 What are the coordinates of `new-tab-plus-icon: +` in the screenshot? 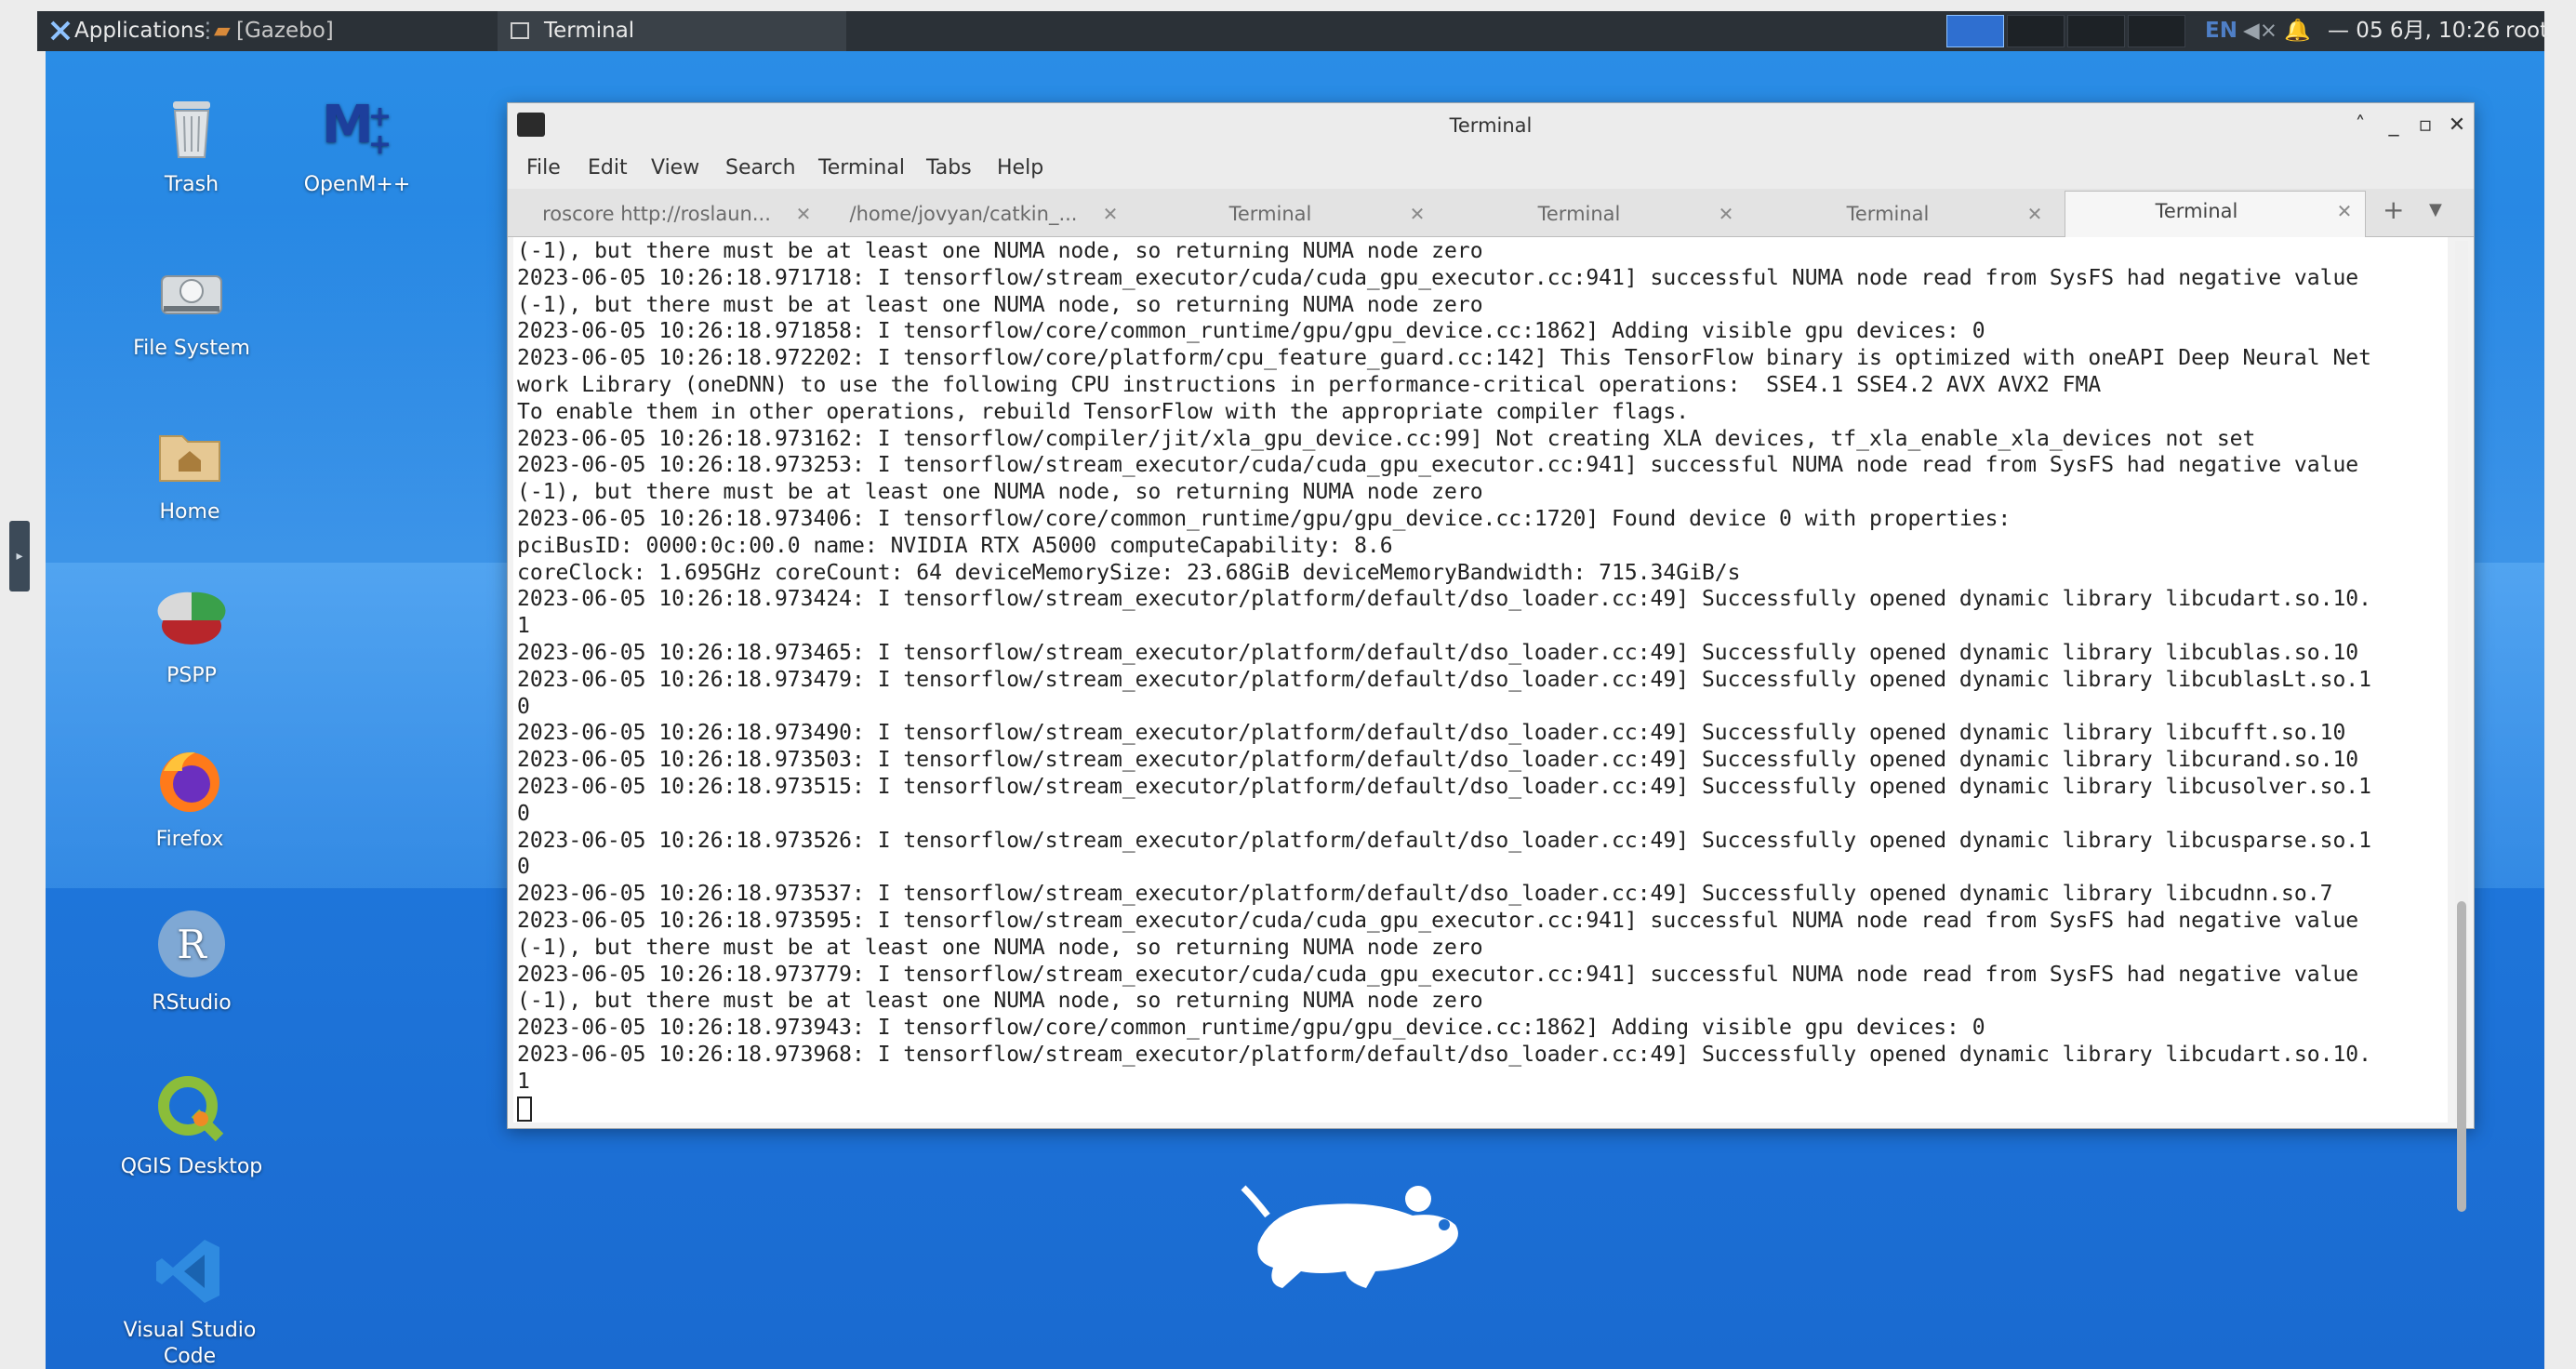 It's located at (2393, 209).